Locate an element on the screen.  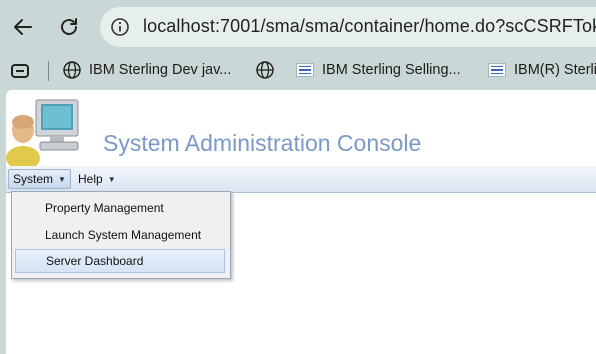
bookmarks-separator is located at coordinates (48, 71).